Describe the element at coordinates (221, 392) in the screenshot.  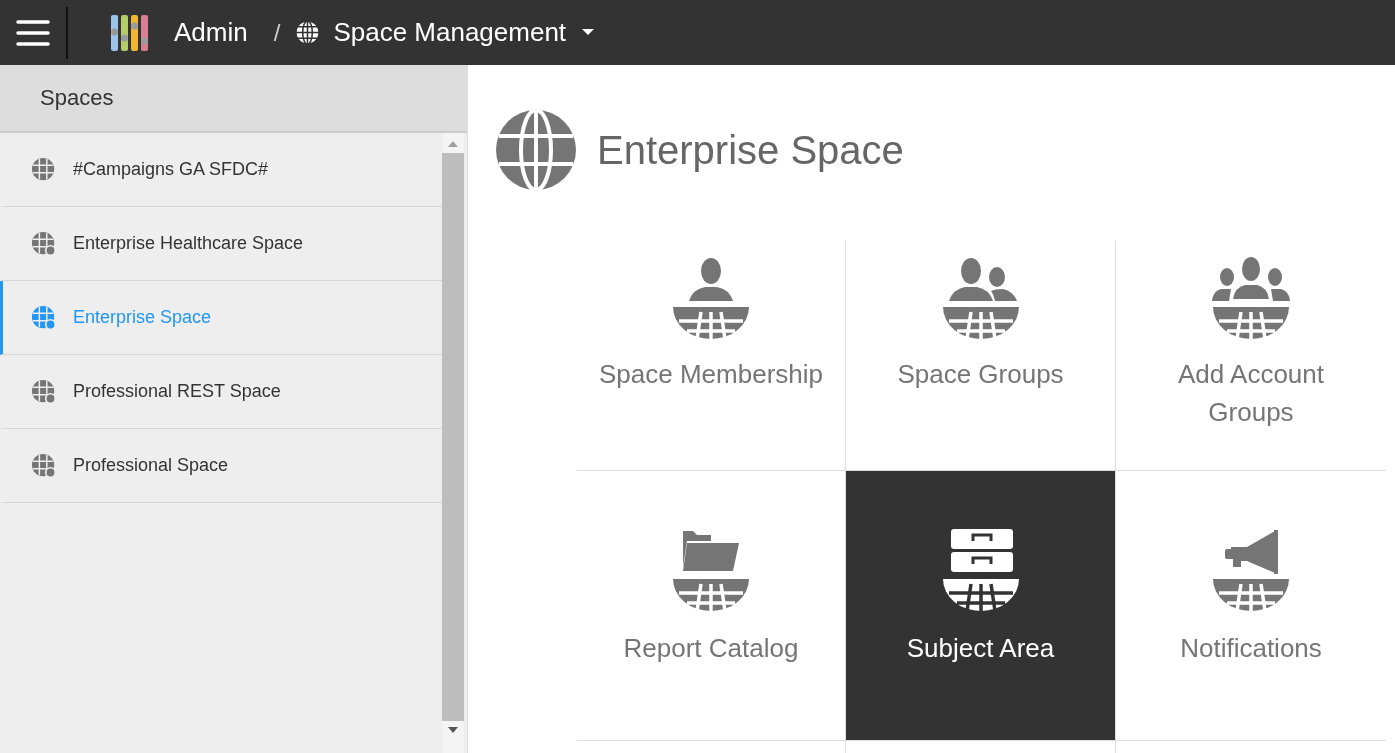
I see `space-item: Professional REST Space` at that location.